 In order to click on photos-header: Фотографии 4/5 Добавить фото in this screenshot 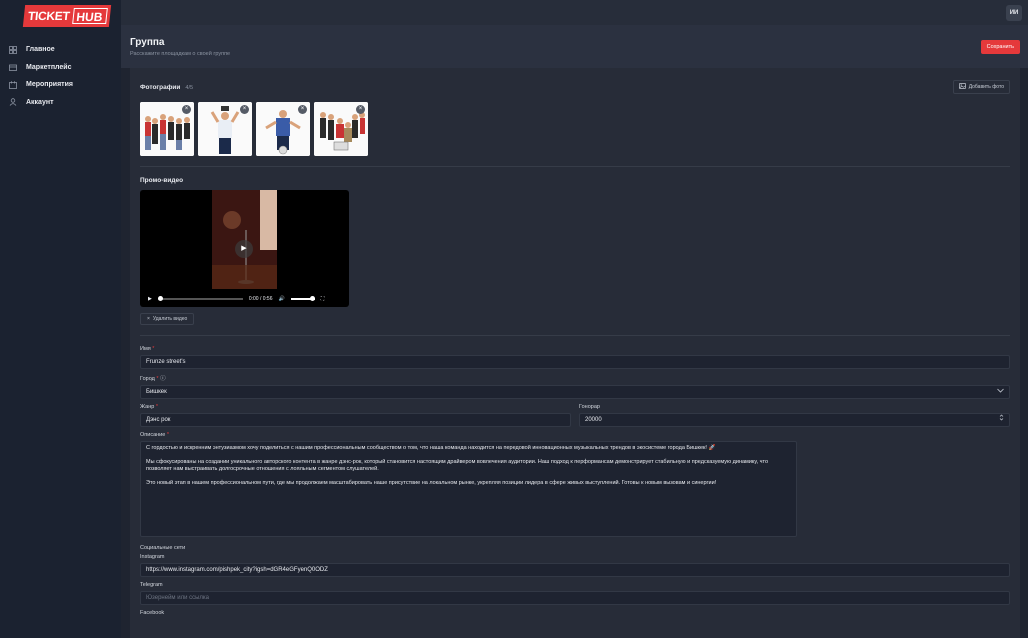, I will do `click(575, 87)`.